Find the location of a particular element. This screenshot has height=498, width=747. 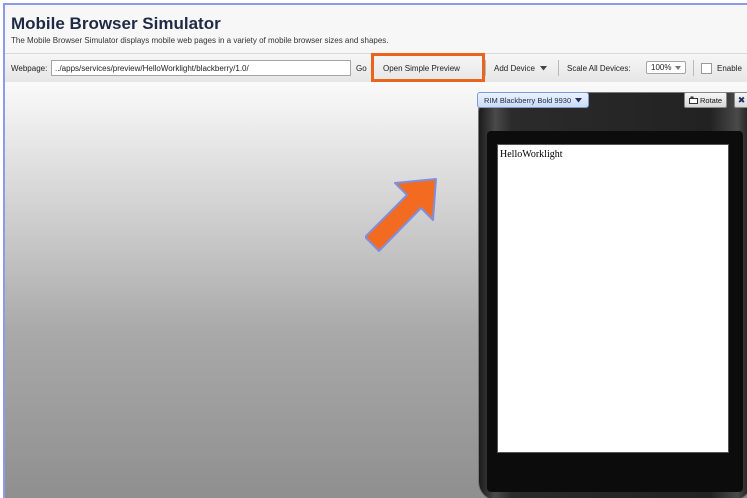

go-button: Go is located at coordinates (361, 68).